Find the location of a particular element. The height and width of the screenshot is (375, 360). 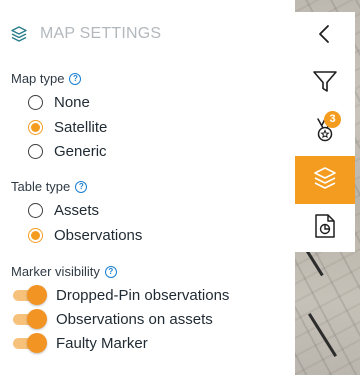

radio-map-type-none: None is located at coordinates (59, 102).